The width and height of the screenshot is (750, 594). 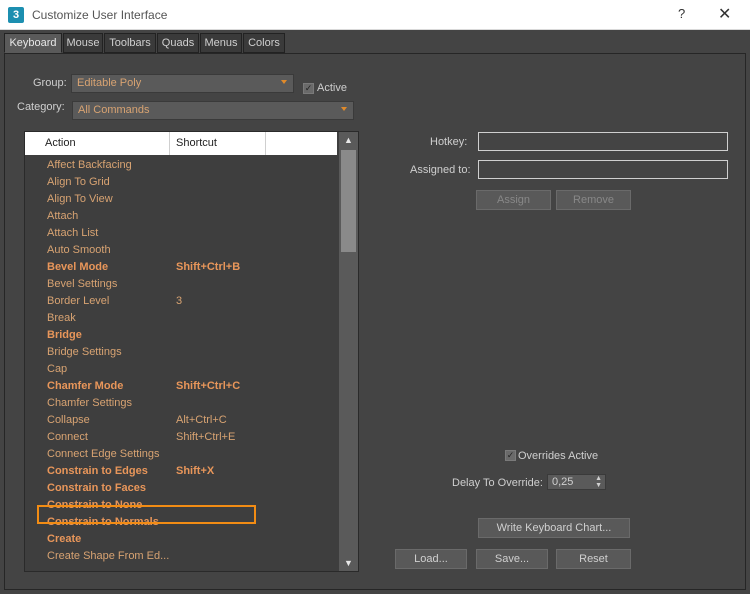 I want to click on assigned-to-label: Assigned to:, so click(x=440, y=170).